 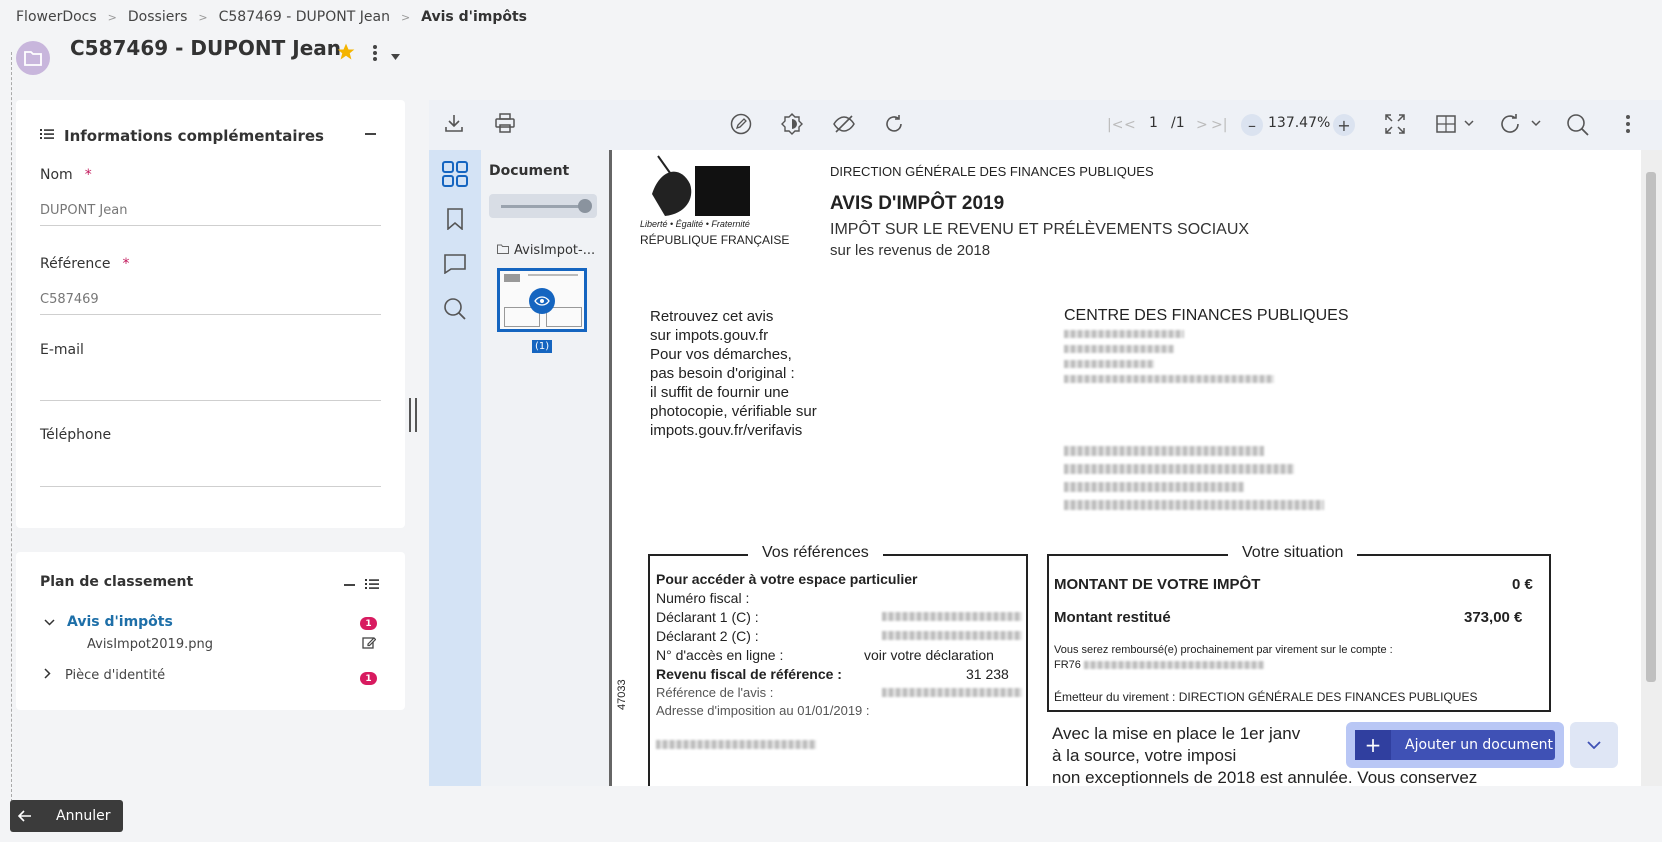 I want to click on first-page-icon: |<, so click(x=1115, y=125).